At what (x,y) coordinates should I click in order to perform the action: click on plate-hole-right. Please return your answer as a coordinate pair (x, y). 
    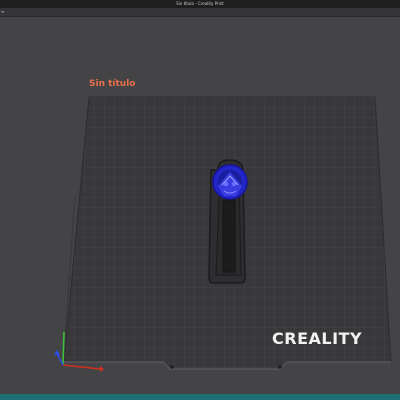
    Looking at the image, I should click on (280, 367).